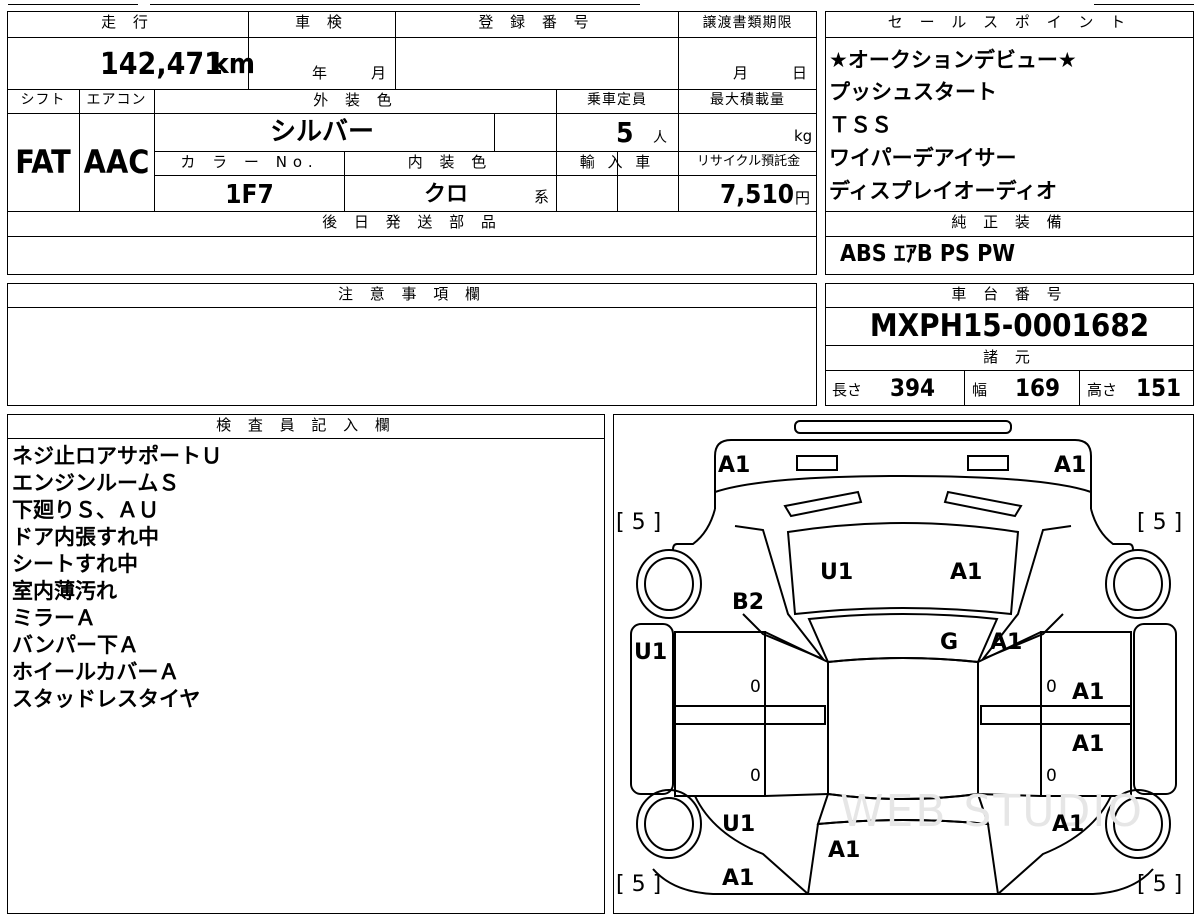  I want to click on inspector-line: シートすれ中, so click(75, 564).